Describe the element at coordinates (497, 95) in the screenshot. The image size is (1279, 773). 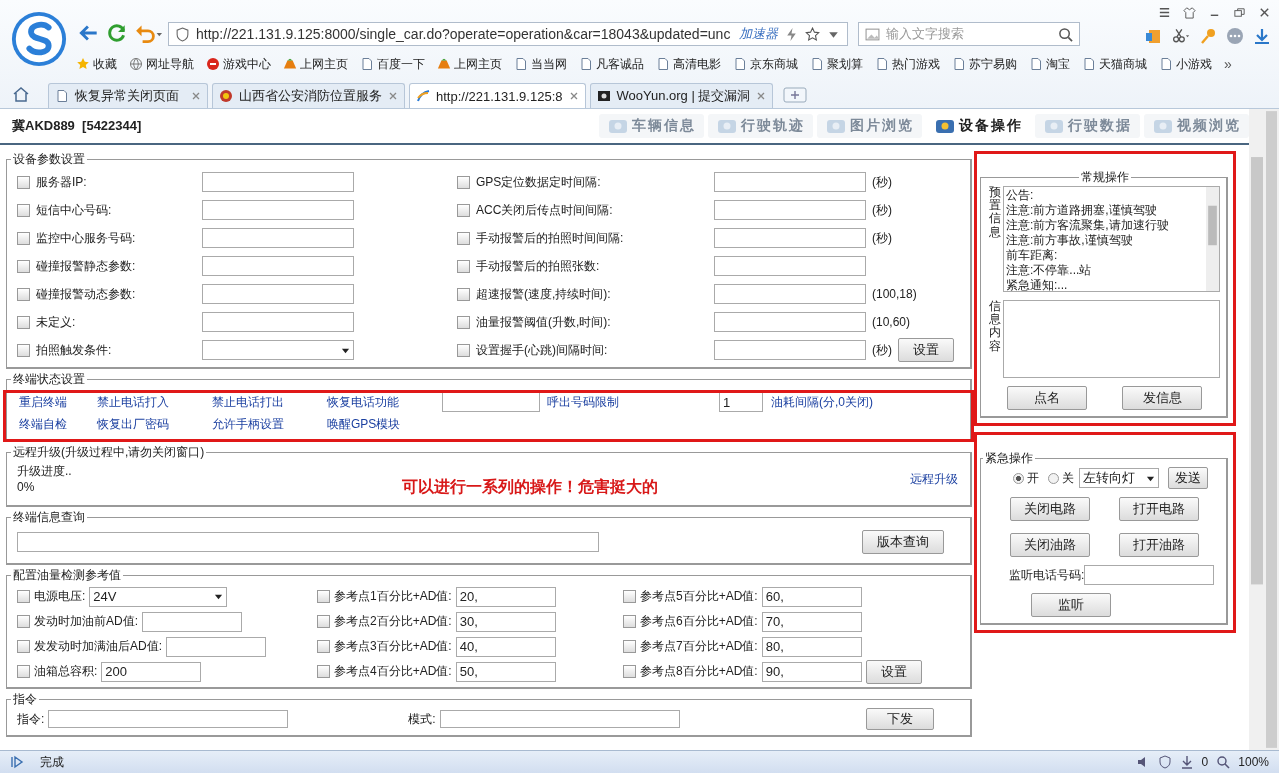
I see `browser-tab: http://221.131.9.125:8` at that location.